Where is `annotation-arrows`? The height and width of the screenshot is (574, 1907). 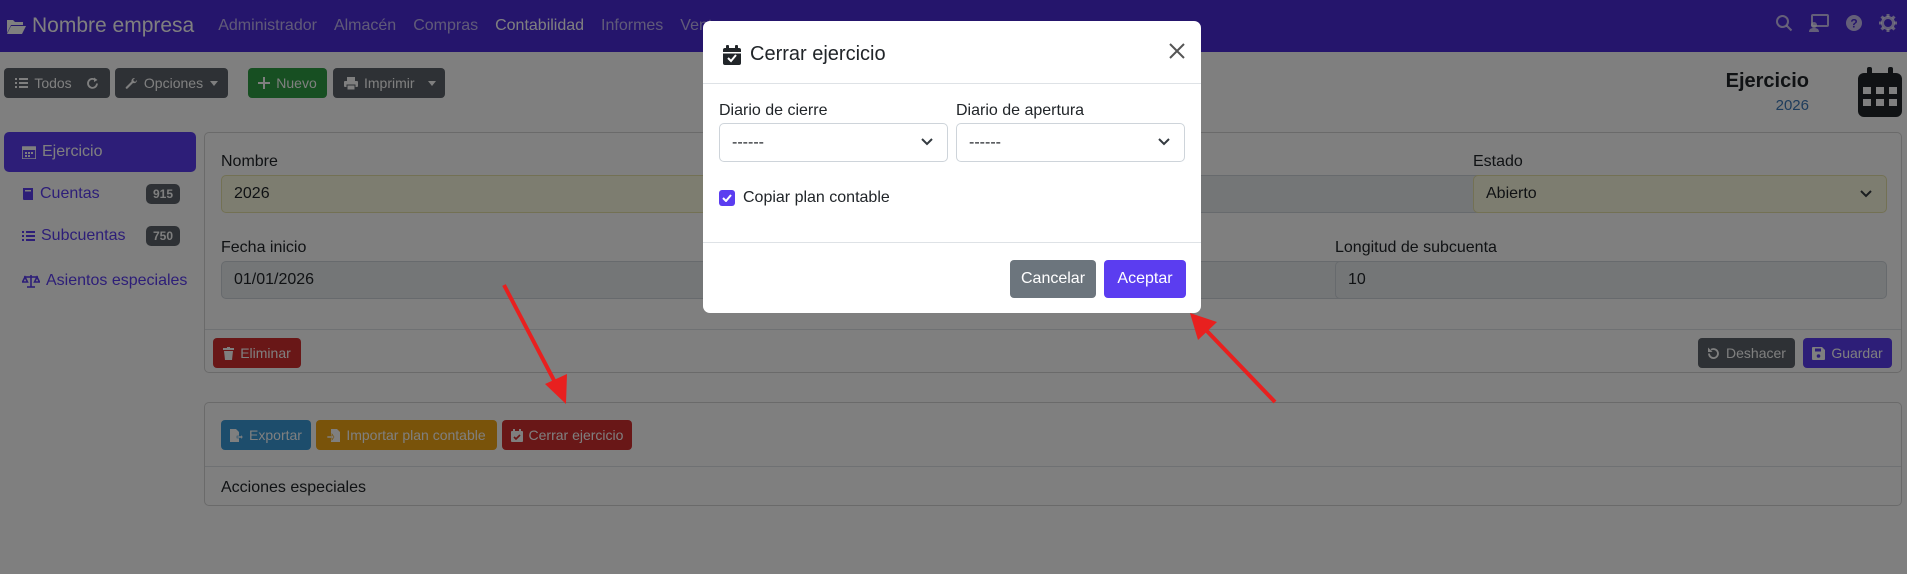 annotation-arrows is located at coordinates (889, 344).